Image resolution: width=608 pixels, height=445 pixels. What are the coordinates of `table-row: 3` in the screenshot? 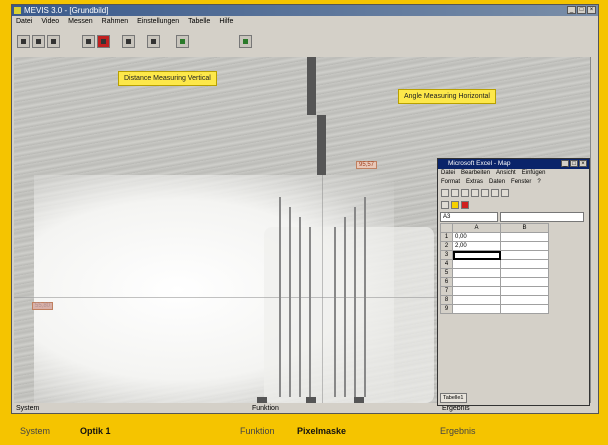 It's located at (494, 255).